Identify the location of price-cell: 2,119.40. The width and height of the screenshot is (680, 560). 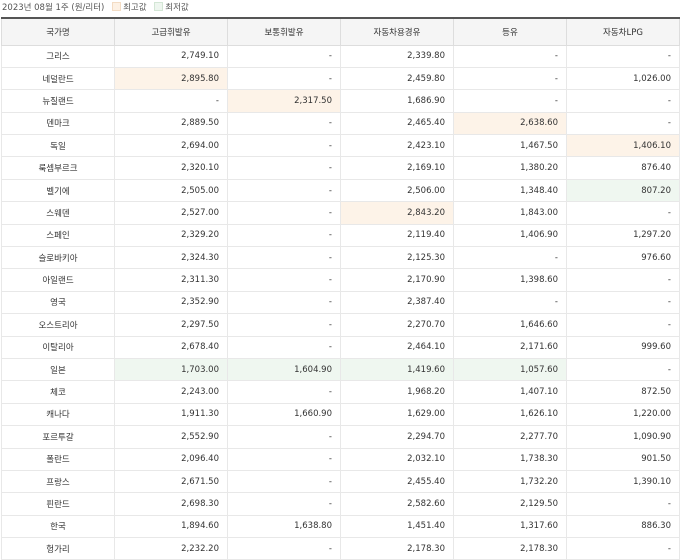
(397, 236).